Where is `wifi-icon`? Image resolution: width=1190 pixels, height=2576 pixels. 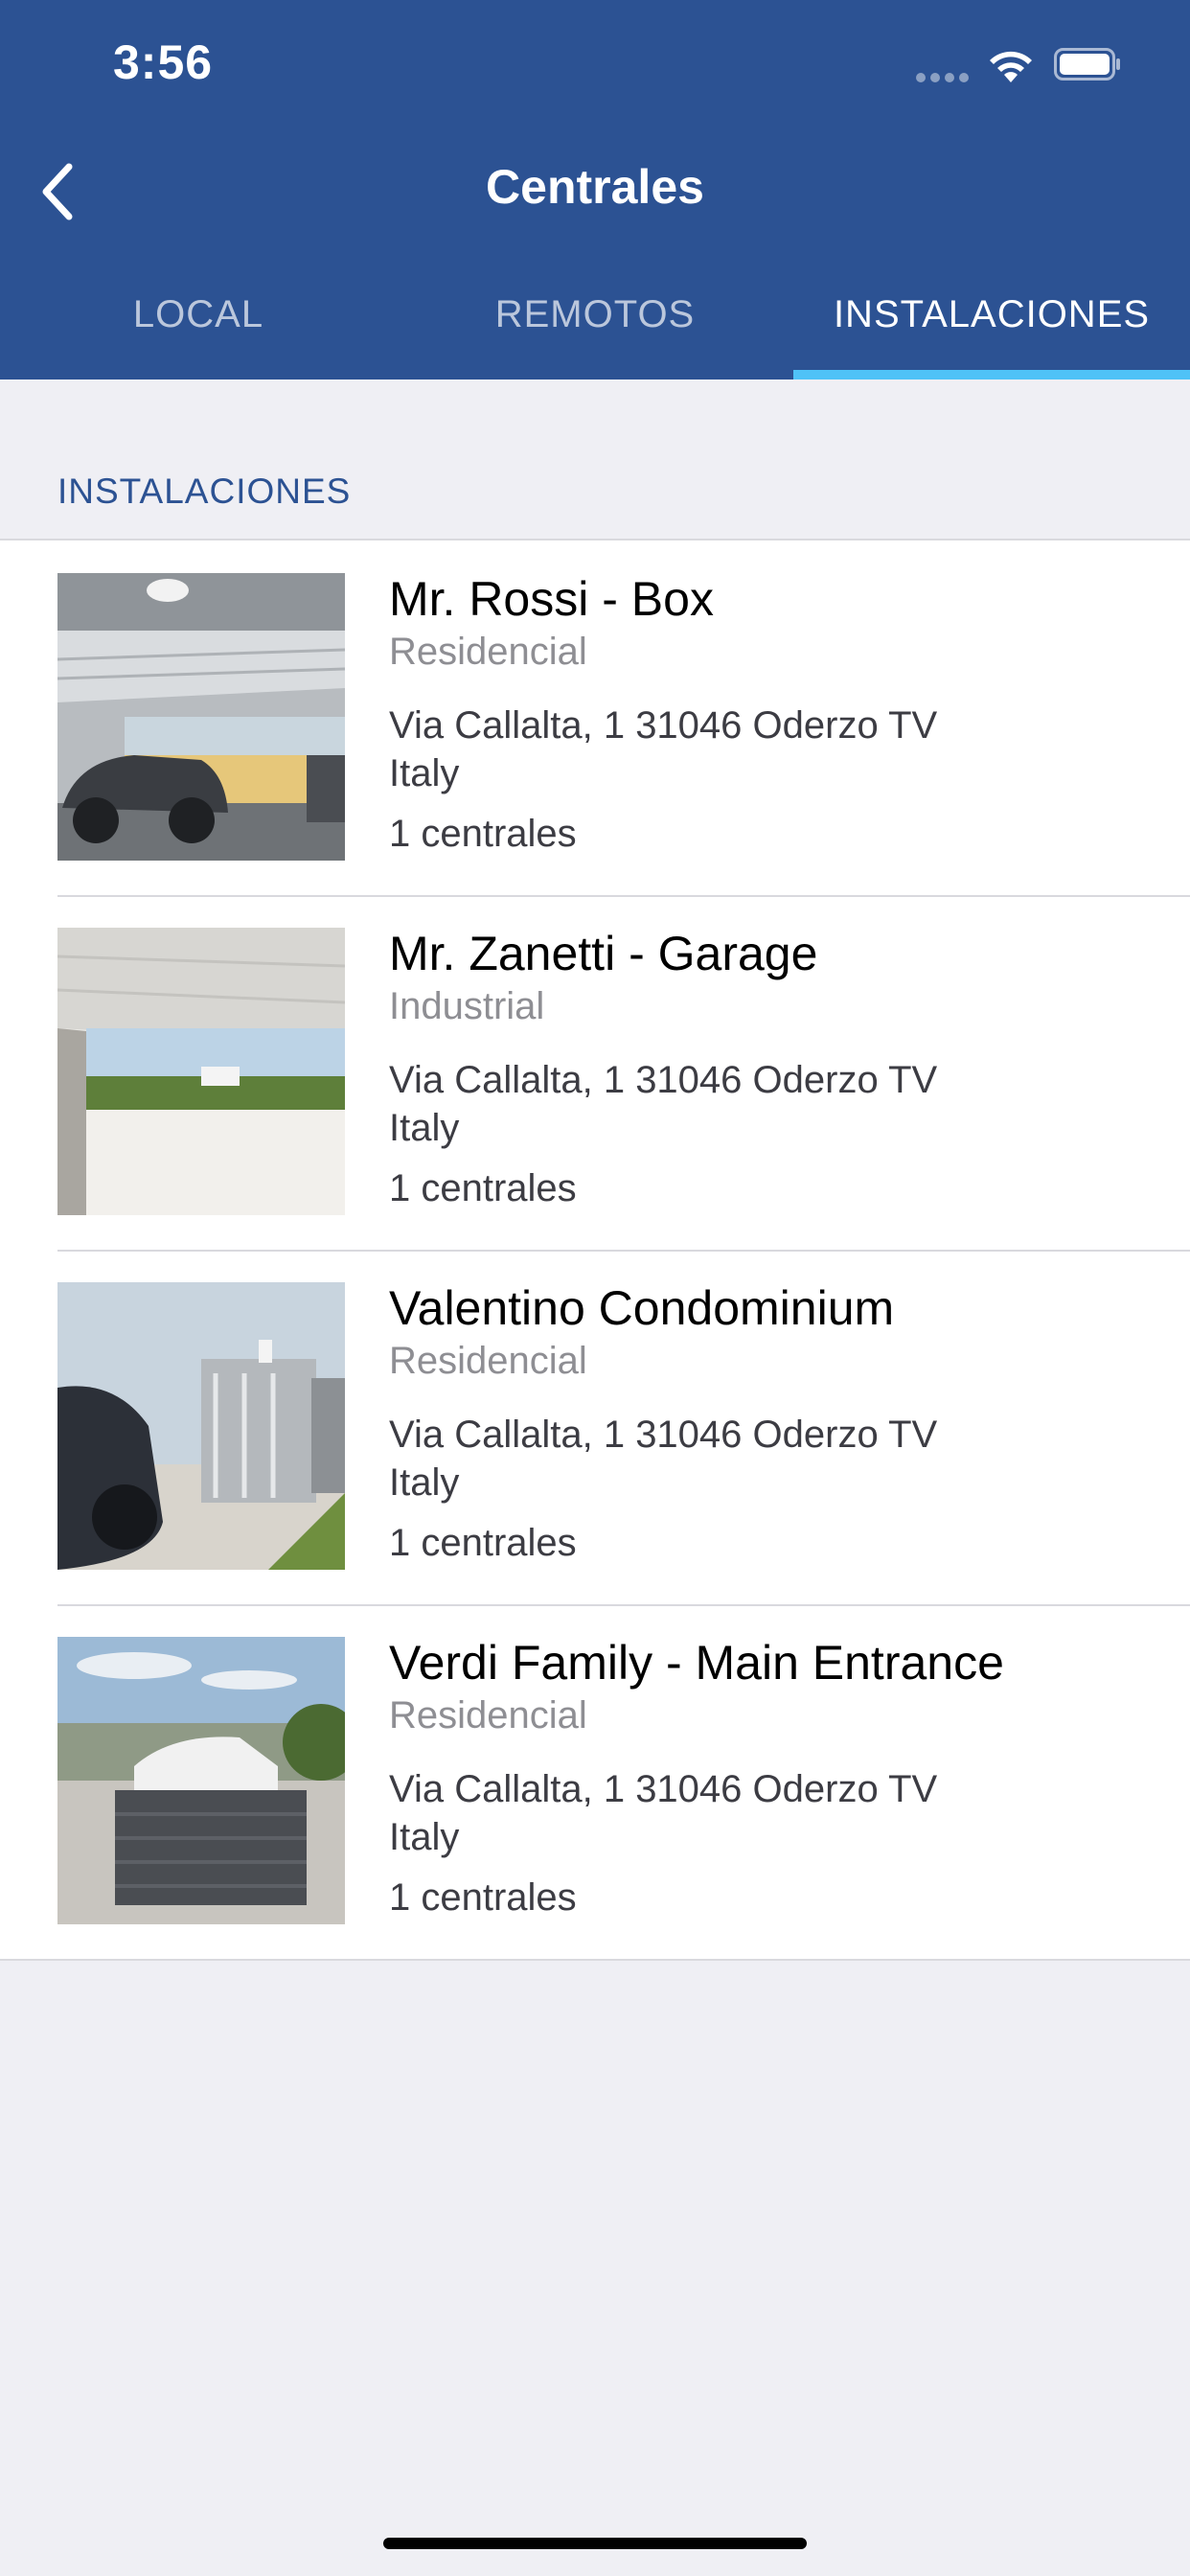 wifi-icon is located at coordinates (1011, 66).